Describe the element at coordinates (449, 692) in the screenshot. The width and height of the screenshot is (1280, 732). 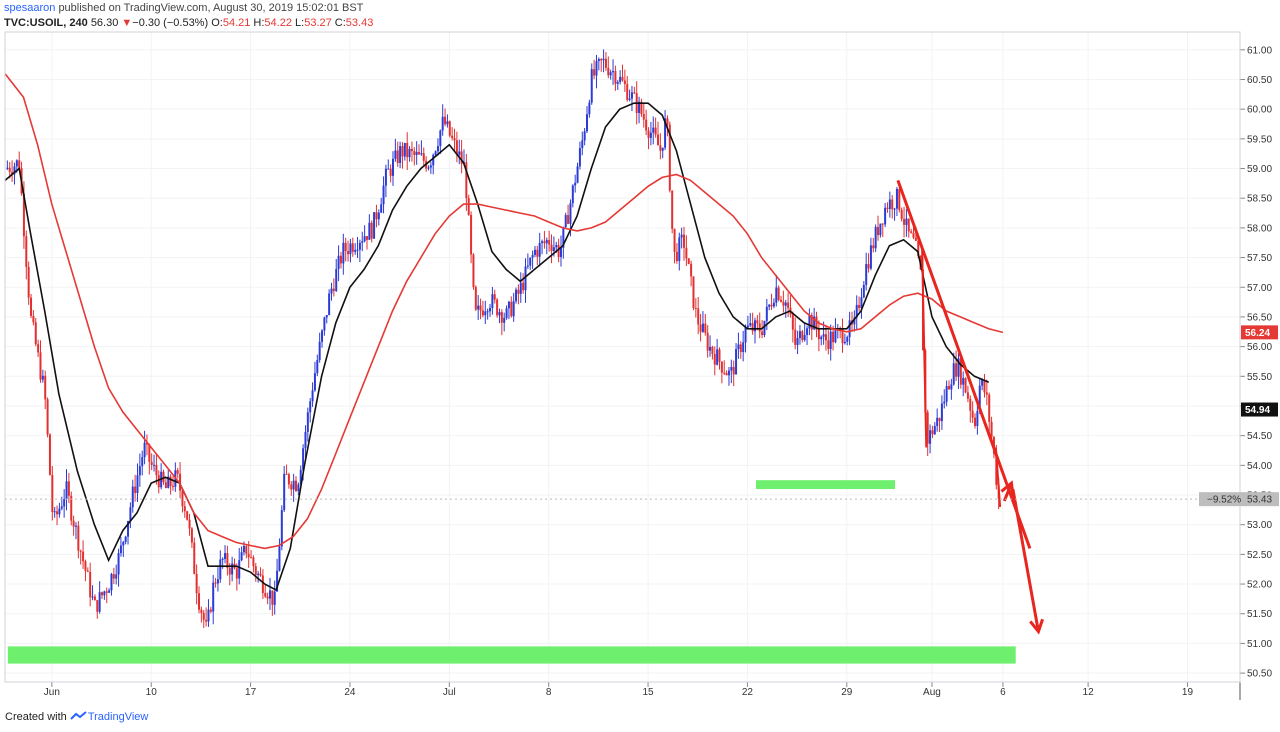
I see `x-tick-label: Jul` at that location.